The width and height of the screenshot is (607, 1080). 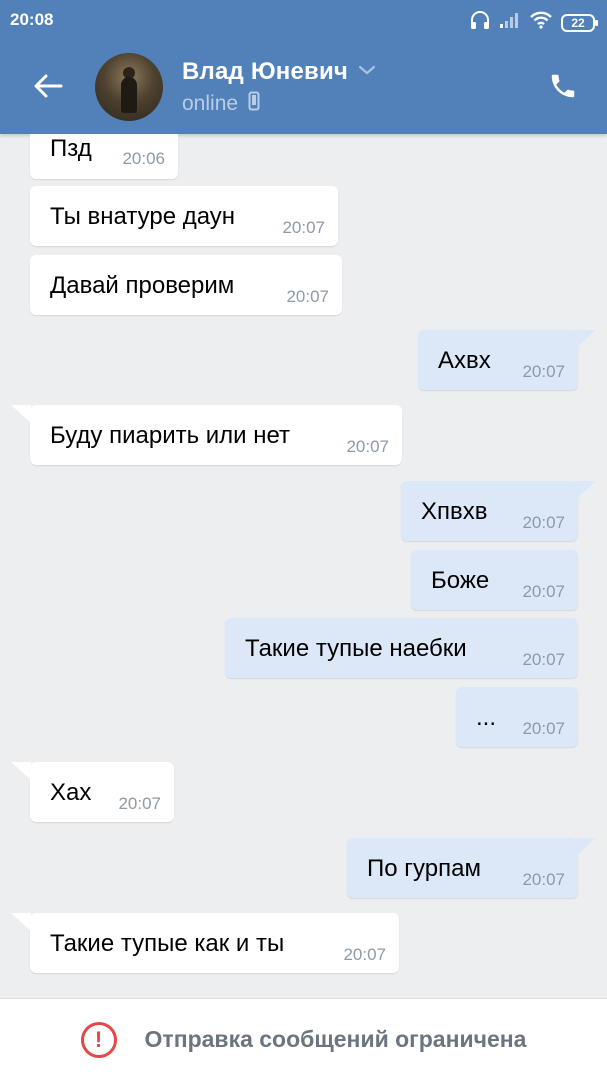 I want to click on message-bubble-incoming: Давай проверим 20:07, so click(x=186, y=285).